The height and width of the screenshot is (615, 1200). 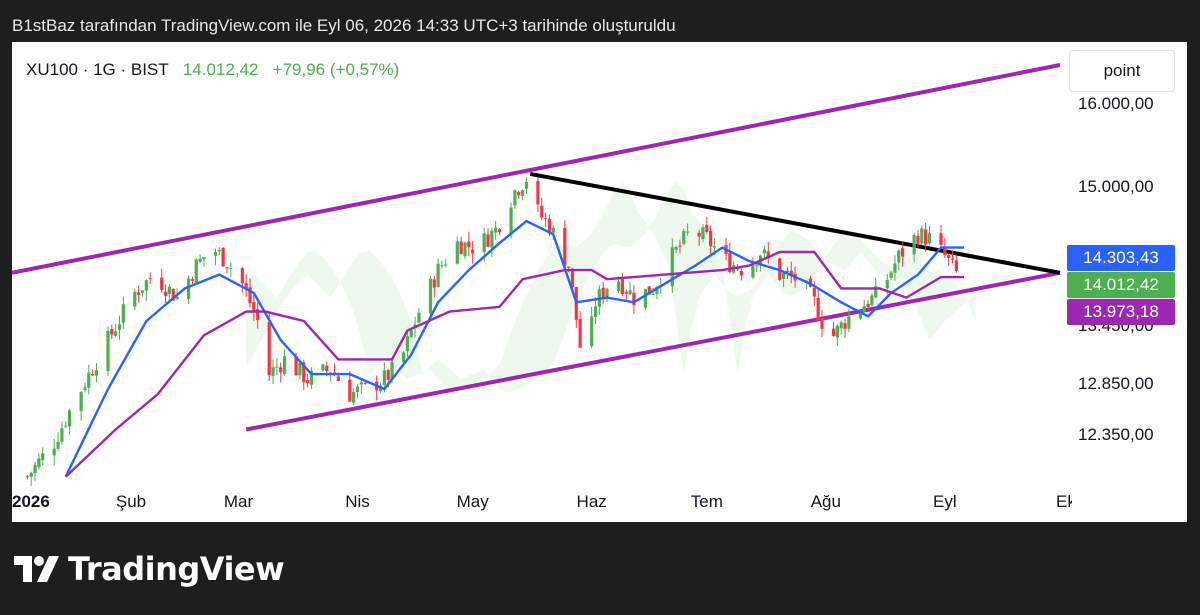 What do you see at coordinates (1121, 312) in the screenshot?
I see `base-line-badge: 13.973,18` at bounding box center [1121, 312].